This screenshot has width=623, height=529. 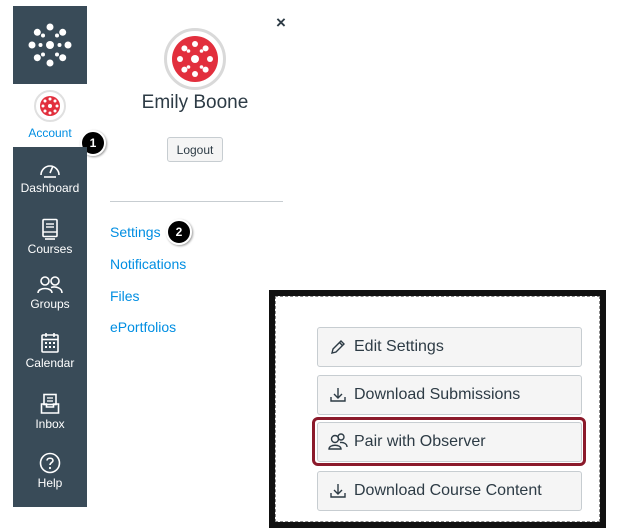 What do you see at coordinates (125, 296) in the screenshot?
I see `tray-link-files: Files` at bounding box center [125, 296].